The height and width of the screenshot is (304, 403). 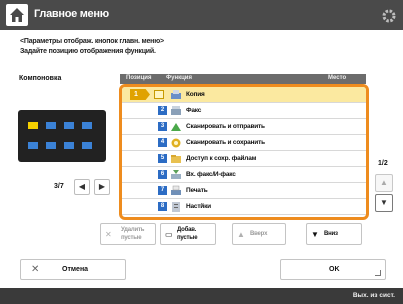 I want to click on layout-prev-button: ◀, so click(x=82, y=187).